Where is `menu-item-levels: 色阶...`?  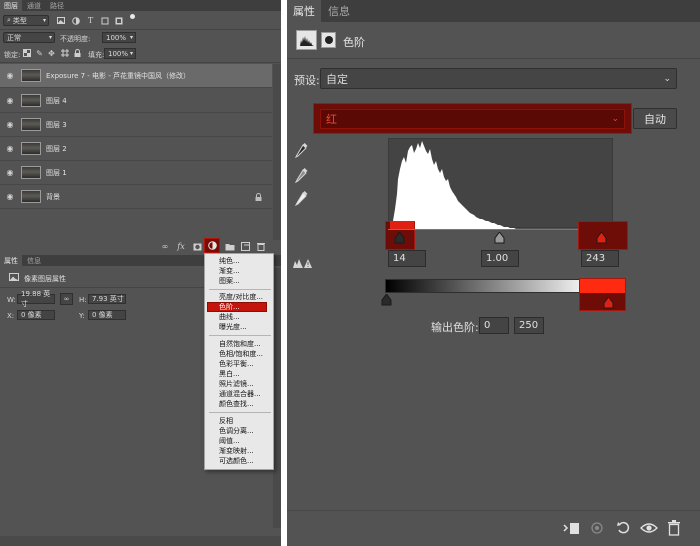
menu-item-levels: 色阶... is located at coordinates (229, 307).